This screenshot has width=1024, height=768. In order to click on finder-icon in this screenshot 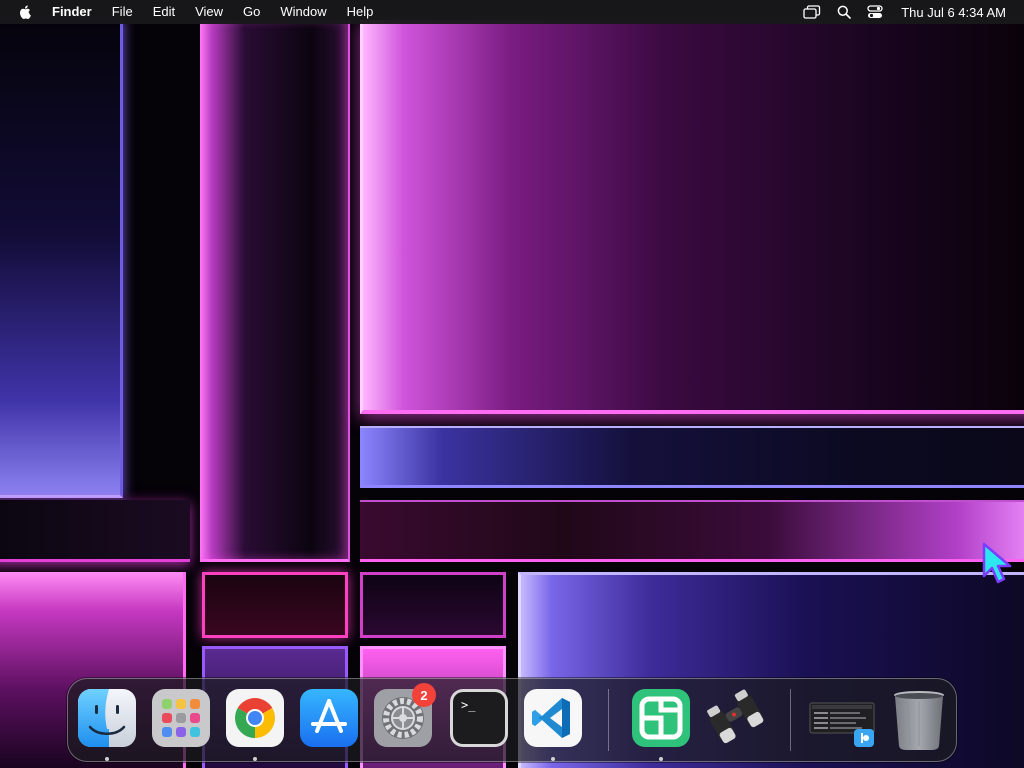, I will do `click(107, 718)`.